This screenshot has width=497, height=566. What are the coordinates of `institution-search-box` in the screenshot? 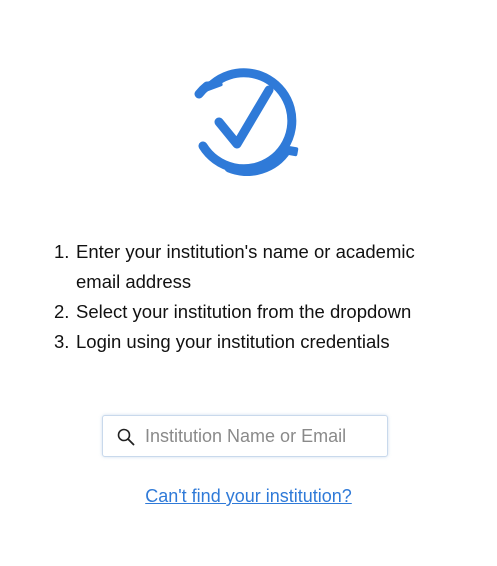 It's located at (245, 436).